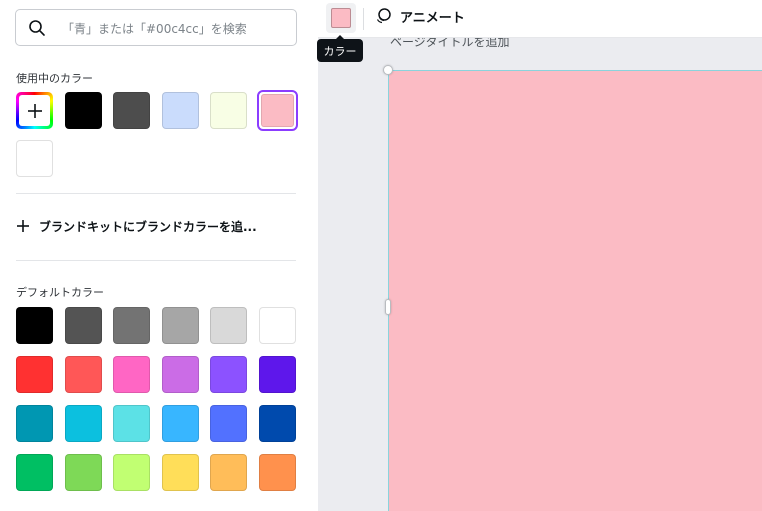  What do you see at coordinates (340, 48) in the screenshot?
I see `color-tooltip: カラー` at bounding box center [340, 48].